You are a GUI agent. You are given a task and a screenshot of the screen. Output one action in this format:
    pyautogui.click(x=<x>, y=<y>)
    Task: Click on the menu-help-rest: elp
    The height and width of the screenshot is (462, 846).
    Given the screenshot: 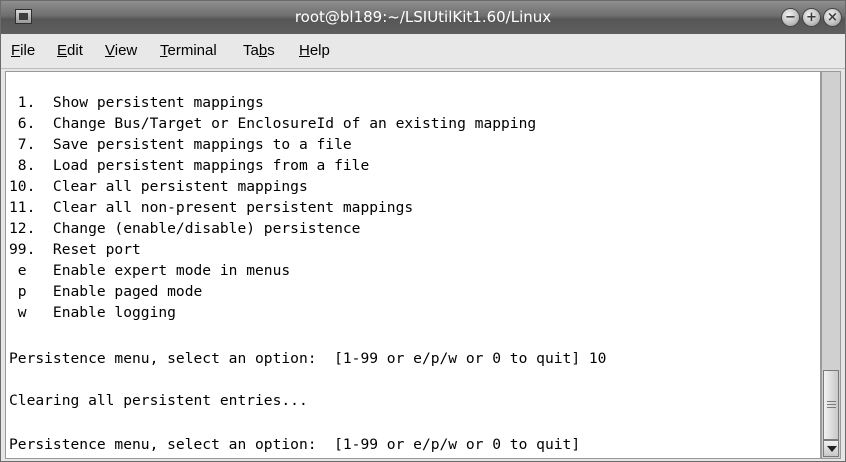 What is the action you would take?
    pyautogui.click(x=319, y=50)
    